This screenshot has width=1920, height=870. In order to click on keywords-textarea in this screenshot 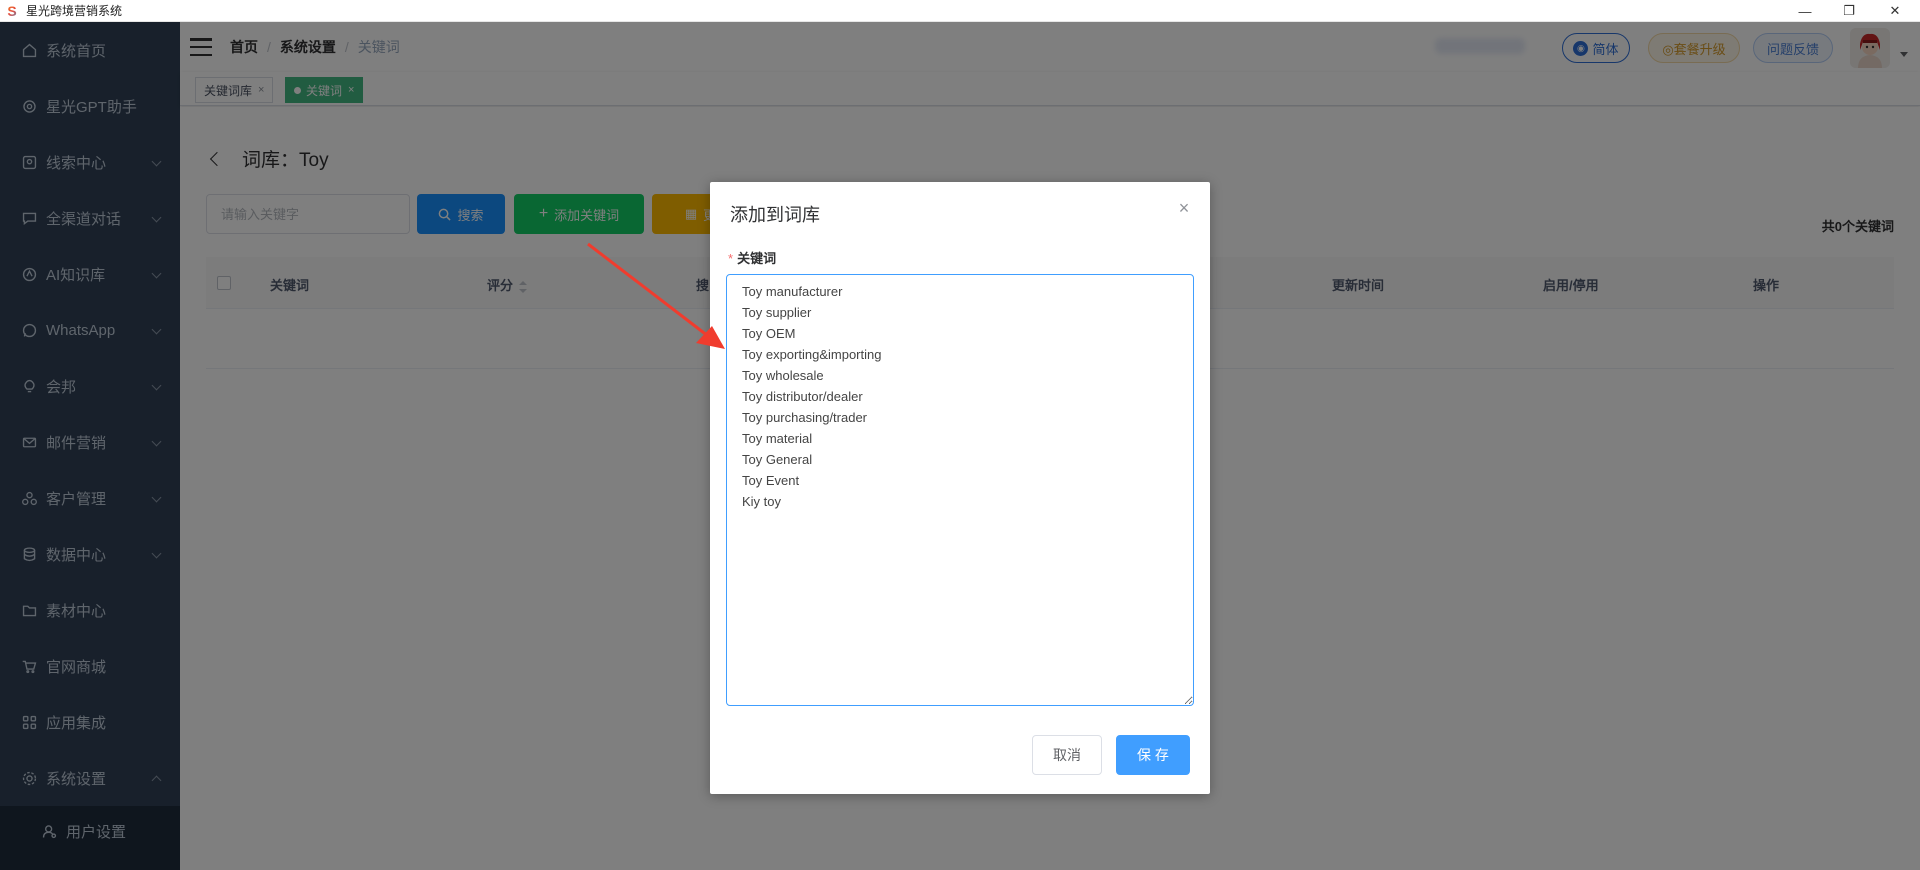, I will do `click(960, 490)`.